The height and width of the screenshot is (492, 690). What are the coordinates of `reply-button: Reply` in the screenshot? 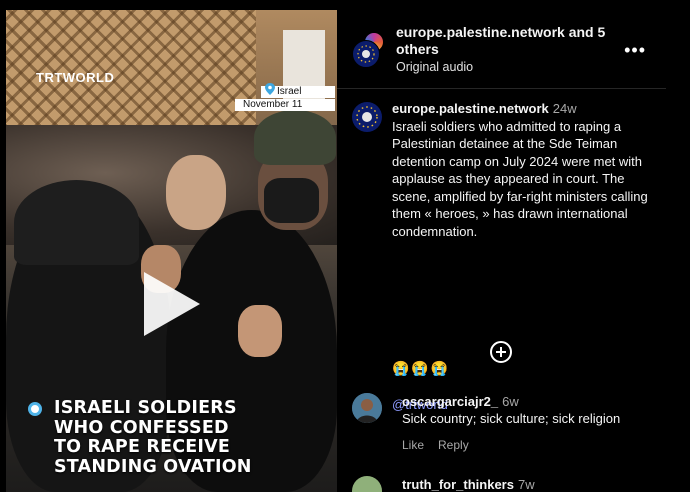 It's located at (453, 445).